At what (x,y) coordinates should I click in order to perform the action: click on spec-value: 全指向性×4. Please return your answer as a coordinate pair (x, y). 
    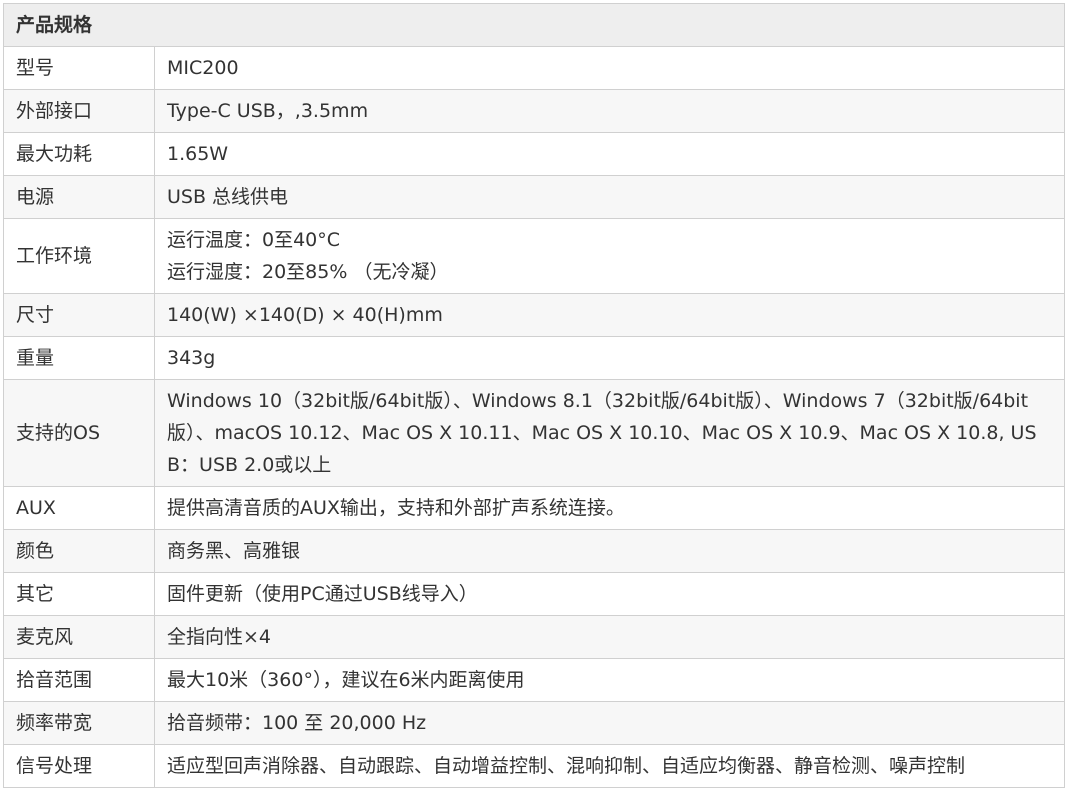
    Looking at the image, I should click on (609, 637).